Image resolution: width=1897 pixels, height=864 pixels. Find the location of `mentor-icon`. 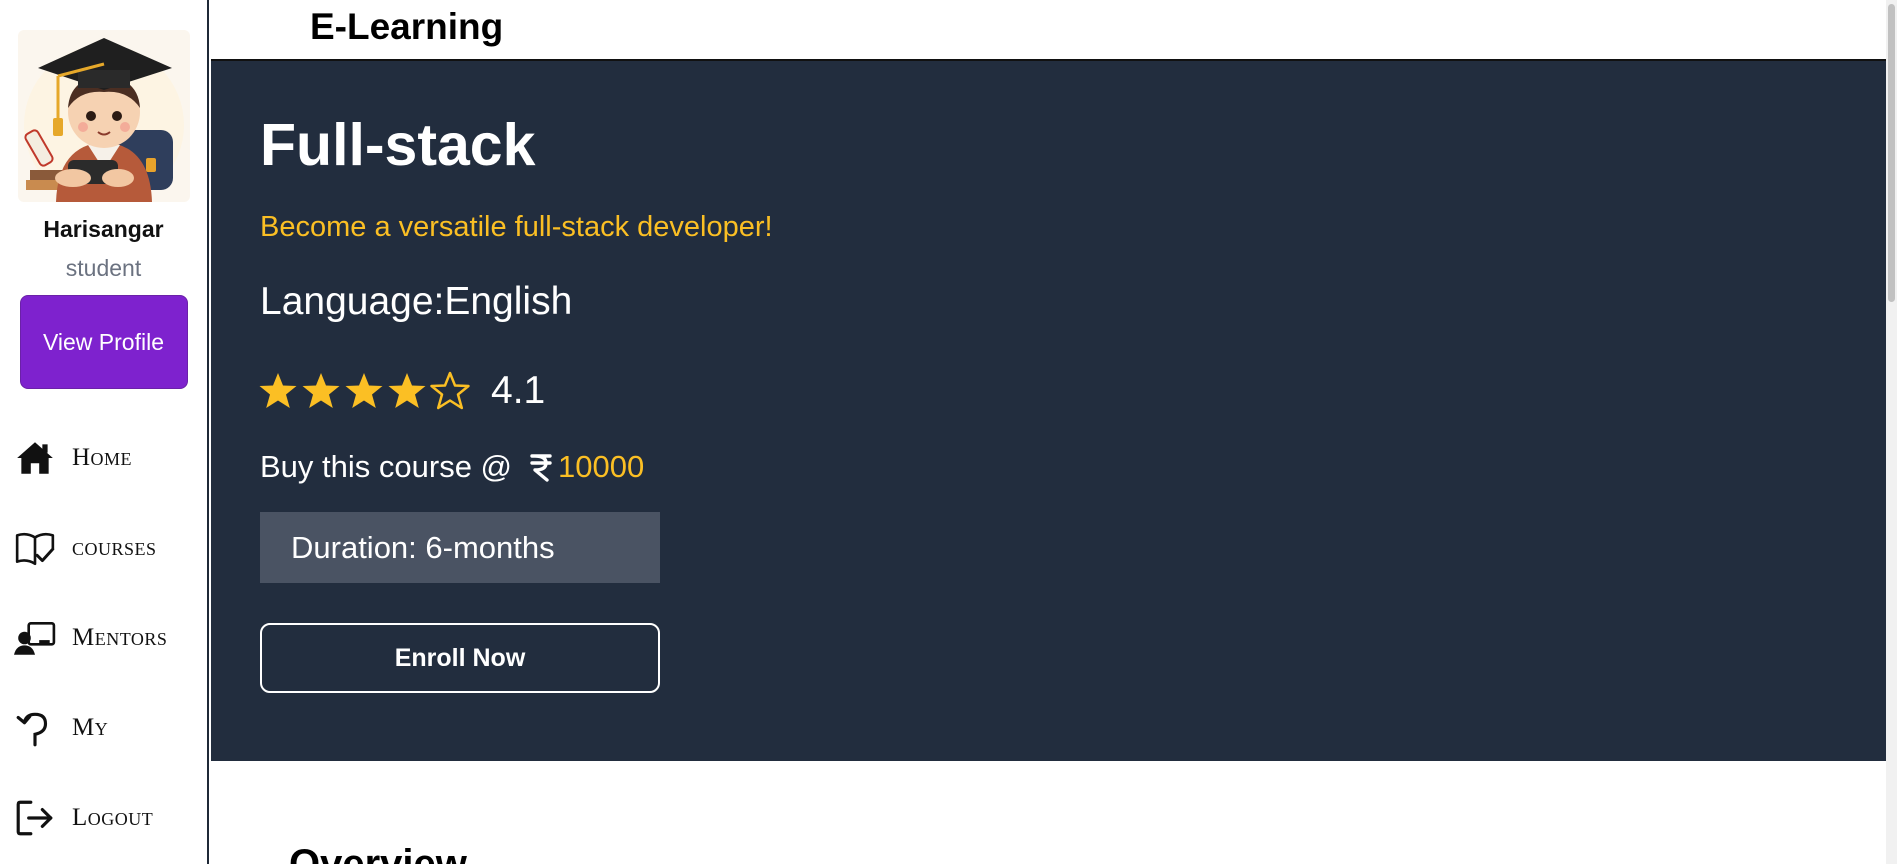

mentor-icon is located at coordinates (35, 638).